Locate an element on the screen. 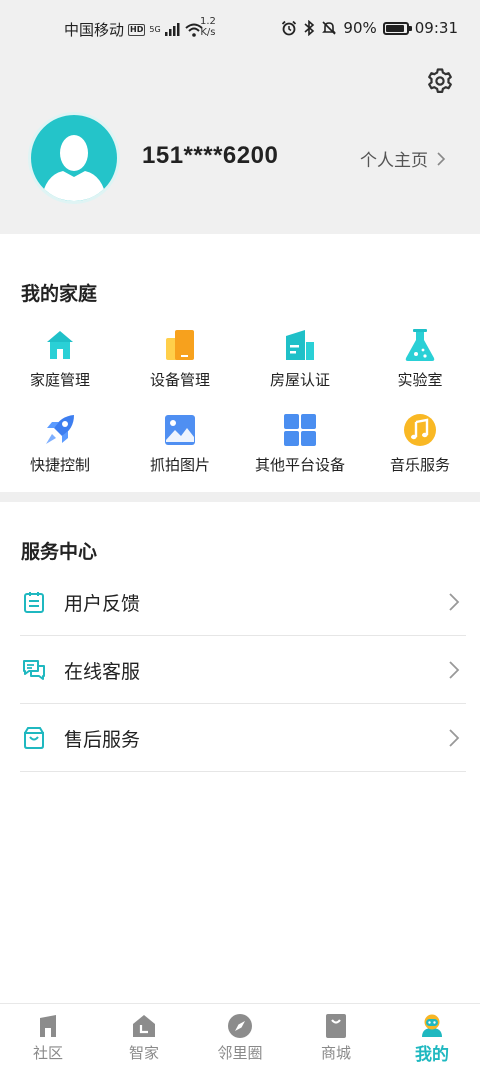 The width and height of the screenshot is (480, 1066). section-divider is located at coordinates (240, 497).